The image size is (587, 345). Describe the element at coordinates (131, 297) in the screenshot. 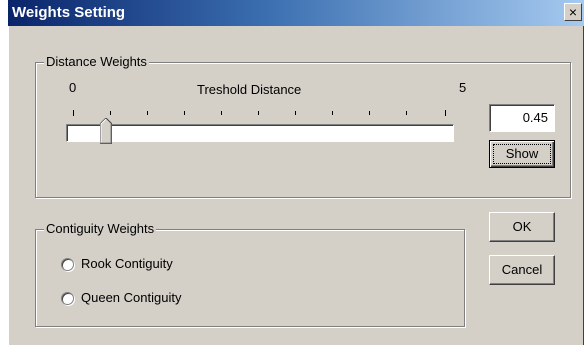

I see `queen-contiguity-label: Queen Contiguity` at that location.